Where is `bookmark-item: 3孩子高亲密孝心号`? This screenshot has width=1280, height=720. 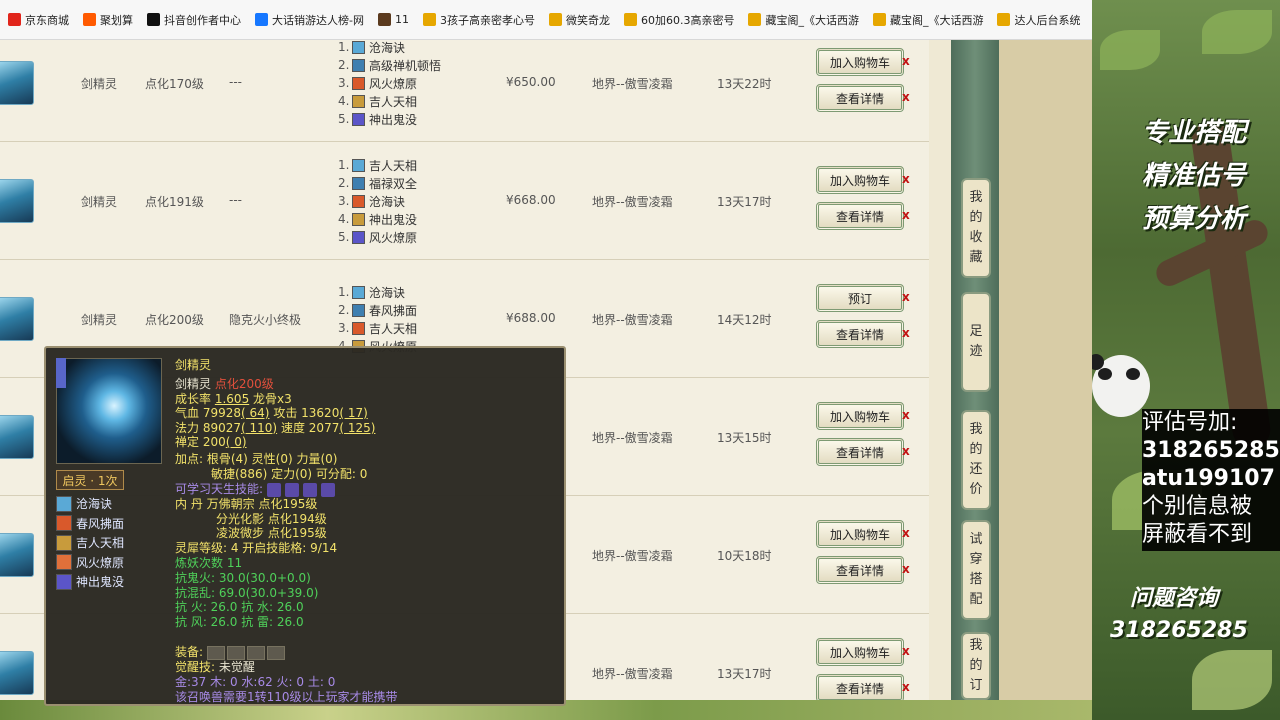 bookmark-item: 3孩子高亲密孝心号 is located at coordinates (478, 20).